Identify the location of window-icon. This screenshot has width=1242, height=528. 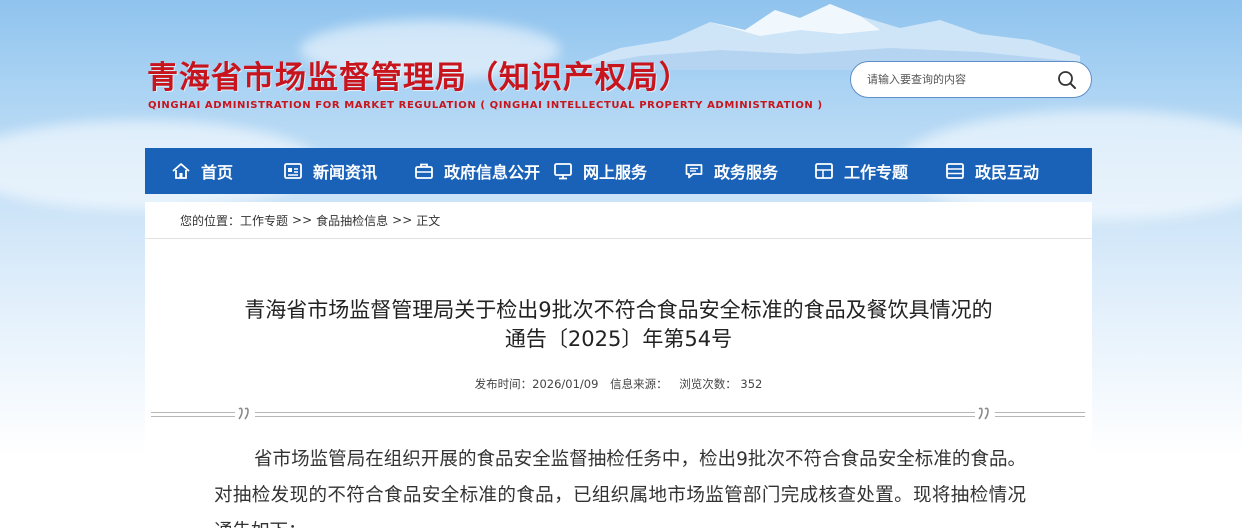
(955, 171).